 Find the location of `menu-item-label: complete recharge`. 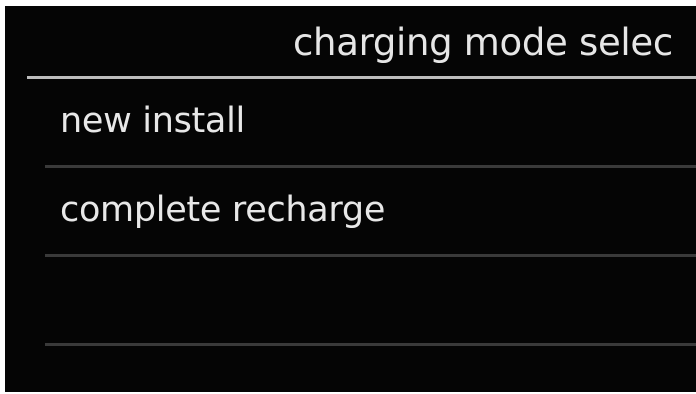

menu-item-label: complete recharge is located at coordinates (223, 210).